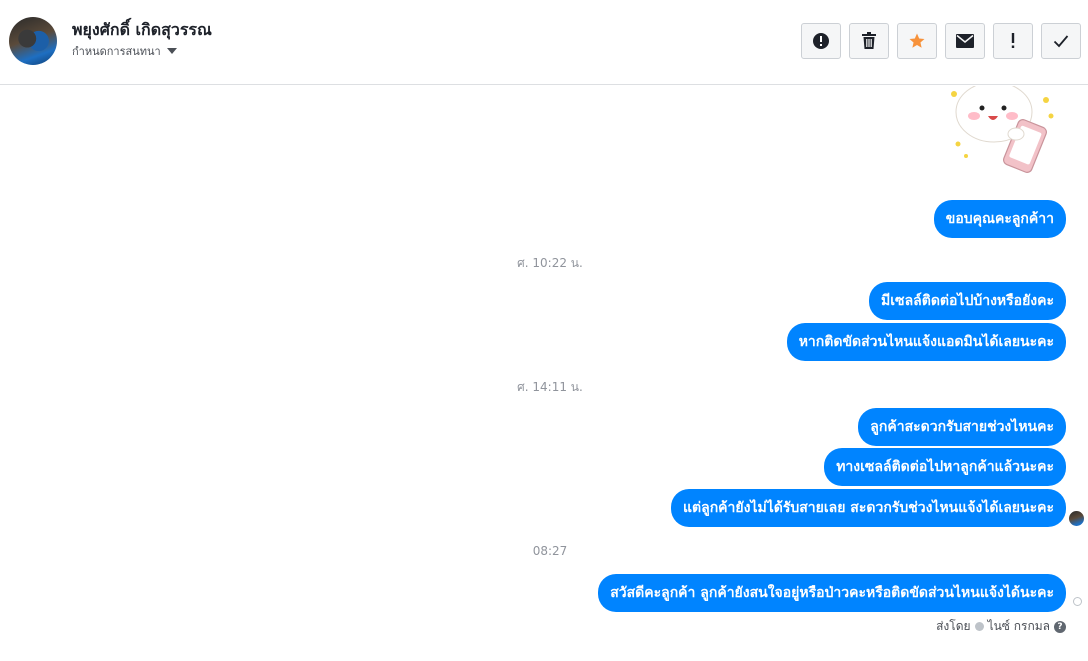 This screenshot has width=1088, height=661. What do you see at coordinates (33, 41) in the screenshot?
I see `contact-avatar` at bounding box center [33, 41].